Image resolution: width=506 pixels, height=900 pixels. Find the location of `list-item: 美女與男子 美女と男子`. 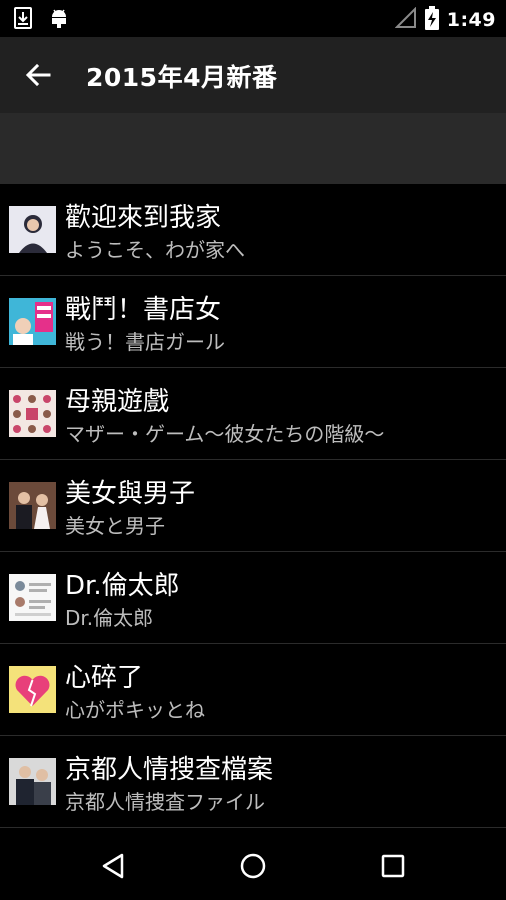

list-item: 美女與男子 美女と男子 is located at coordinates (253, 506).